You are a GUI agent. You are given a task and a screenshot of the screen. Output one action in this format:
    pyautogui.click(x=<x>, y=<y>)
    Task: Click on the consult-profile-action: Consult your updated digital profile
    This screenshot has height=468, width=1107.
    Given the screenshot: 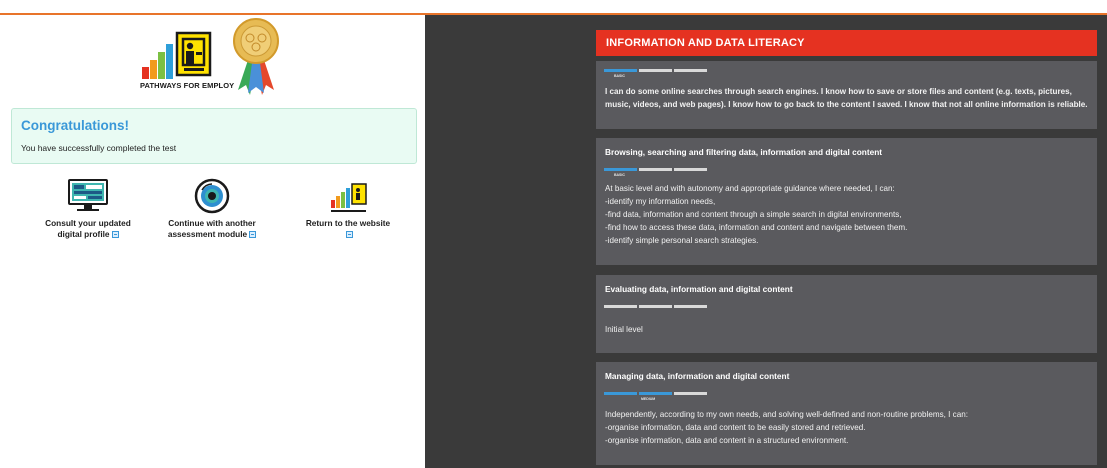 What is the action you would take?
    pyautogui.click(x=88, y=209)
    